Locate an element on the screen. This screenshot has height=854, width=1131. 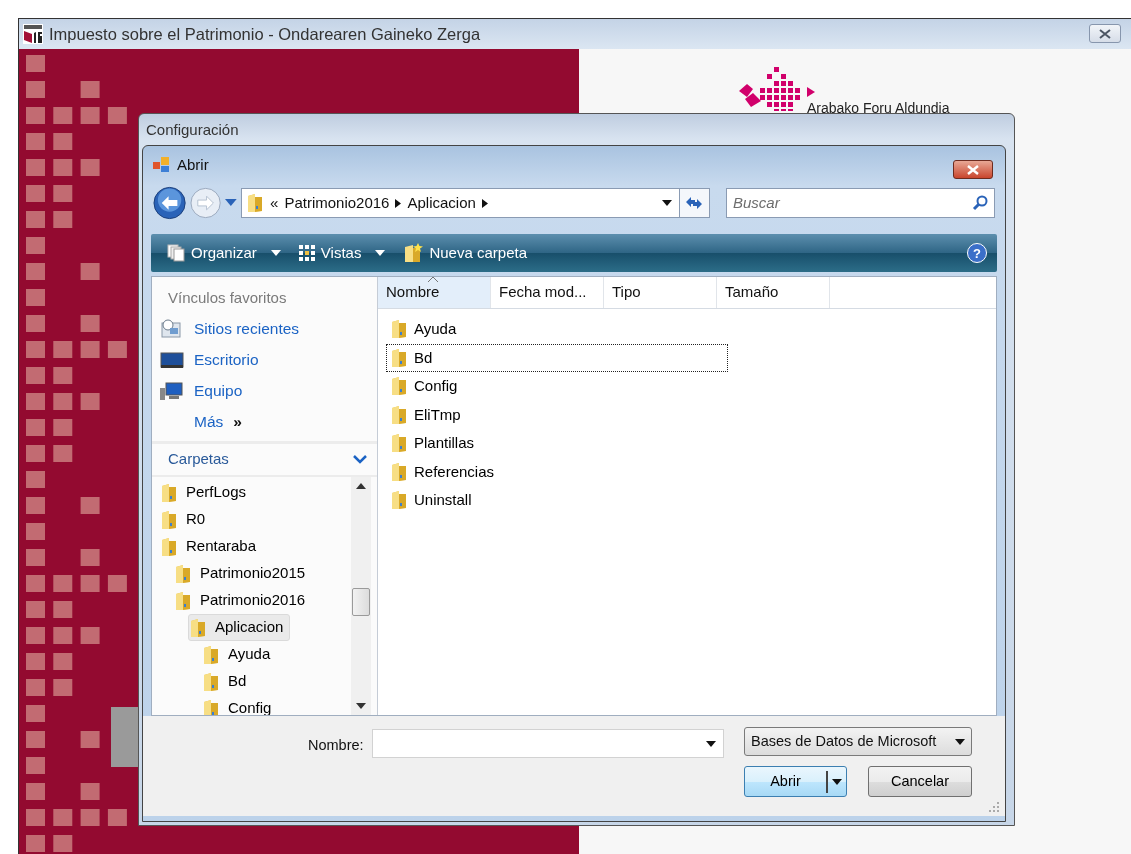
tree-item: PerfLogs is located at coordinates (206, 492).